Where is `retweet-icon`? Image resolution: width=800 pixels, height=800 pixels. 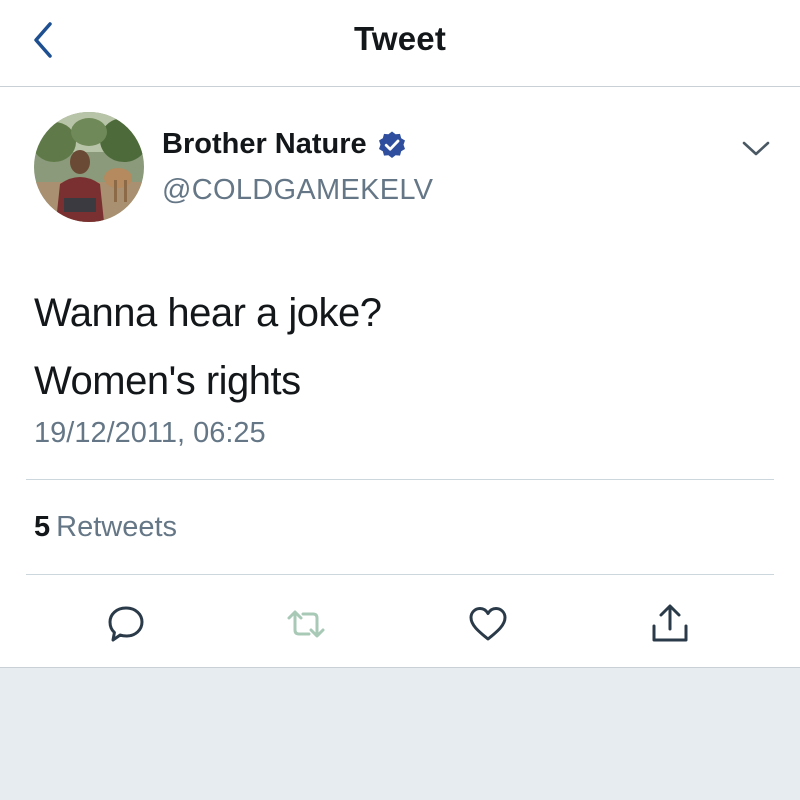
retweet-icon is located at coordinates (306, 624).